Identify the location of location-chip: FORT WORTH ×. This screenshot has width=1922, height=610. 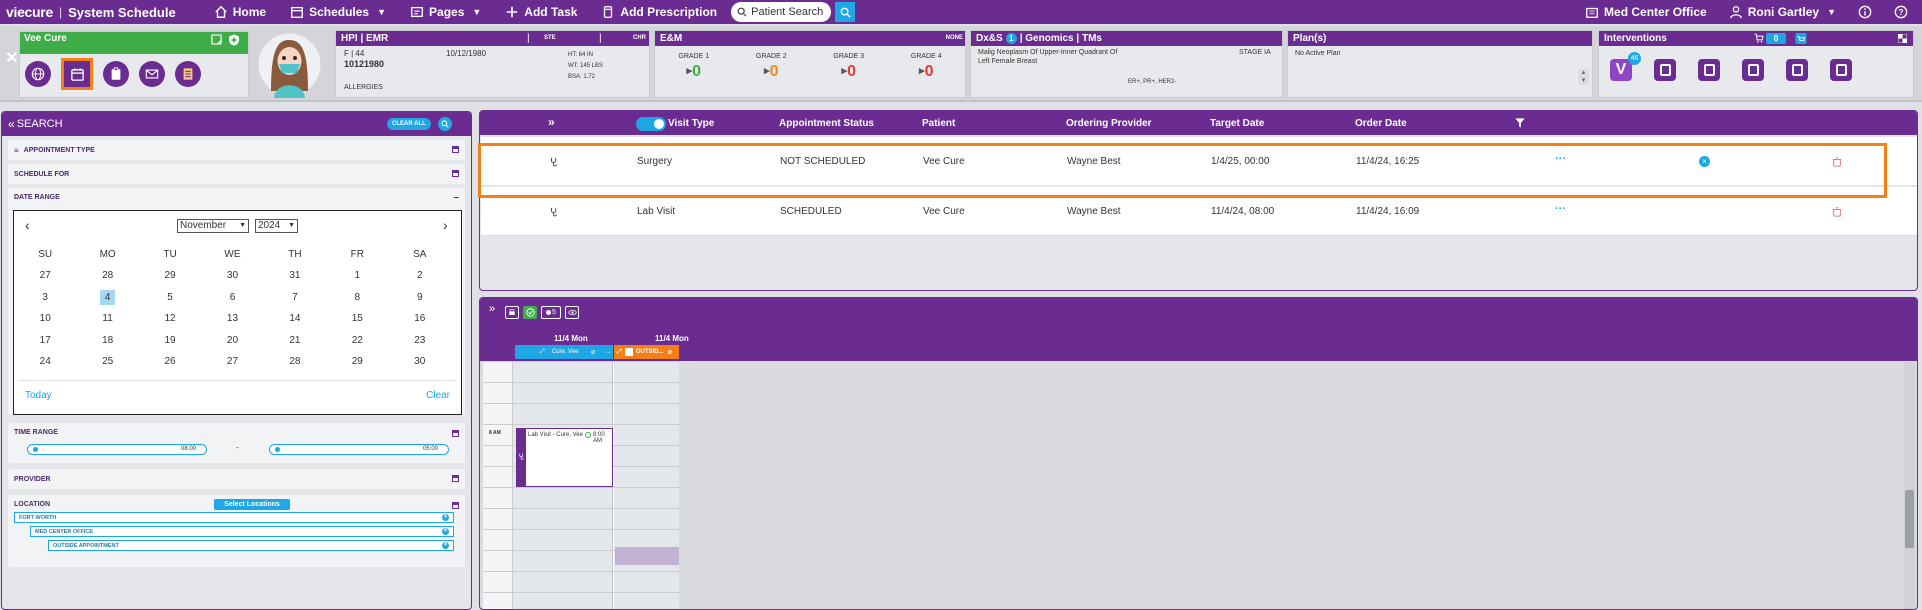
(234, 517).